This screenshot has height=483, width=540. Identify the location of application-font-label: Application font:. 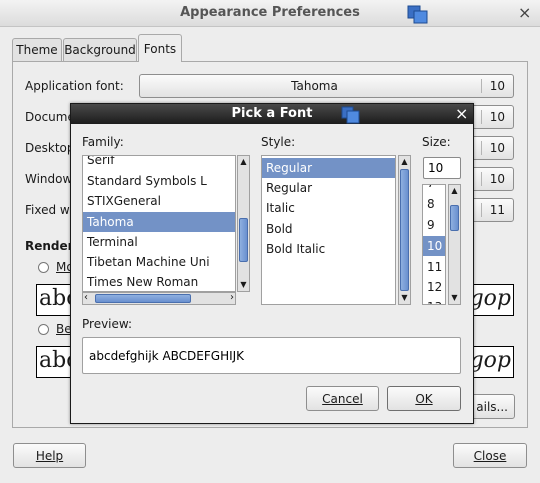
(74, 86).